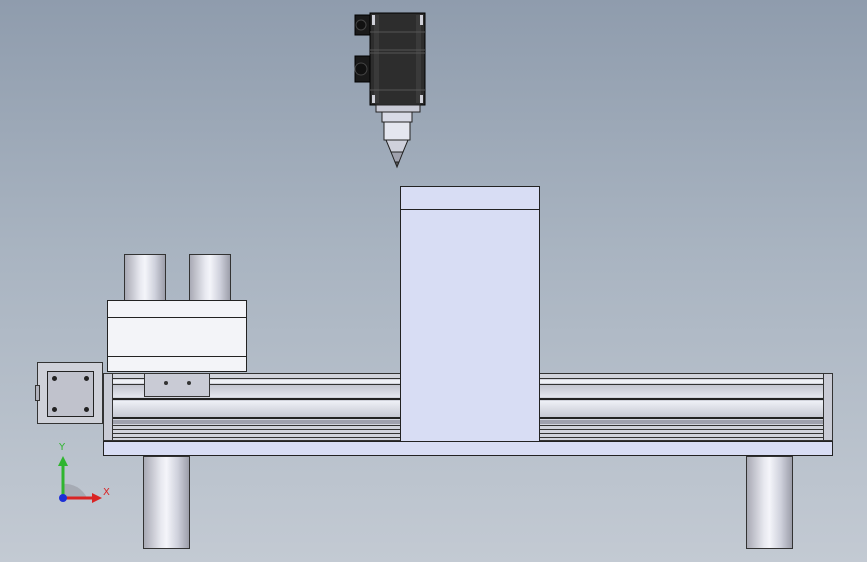 The image size is (867, 562). What do you see at coordinates (166, 502) in the screenshot?
I see `leg-left` at bounding box center [166, 502].